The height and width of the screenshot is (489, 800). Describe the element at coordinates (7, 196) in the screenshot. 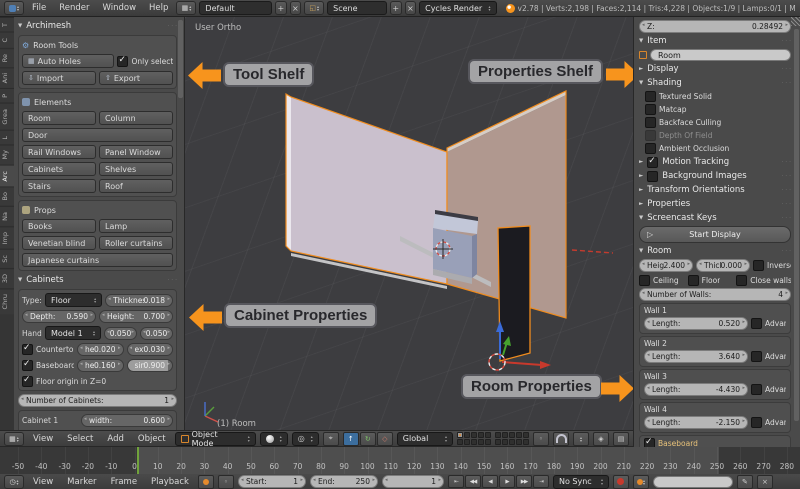

I see `toolshelf-tab: Bo` at that location.